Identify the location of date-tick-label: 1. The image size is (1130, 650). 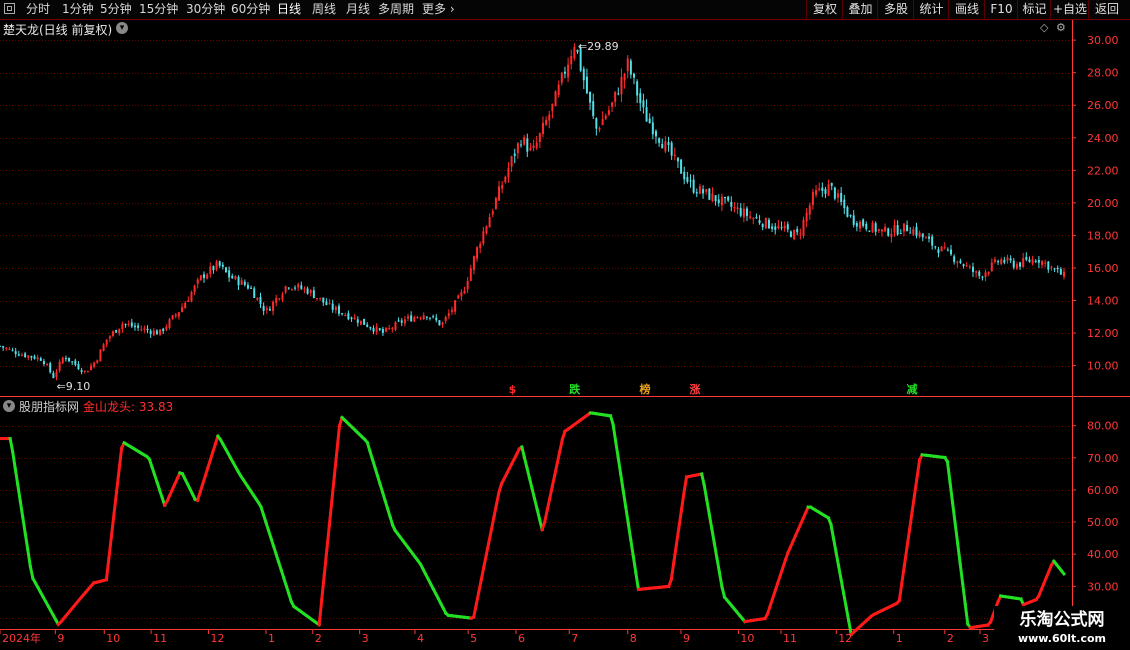
(899, 638).